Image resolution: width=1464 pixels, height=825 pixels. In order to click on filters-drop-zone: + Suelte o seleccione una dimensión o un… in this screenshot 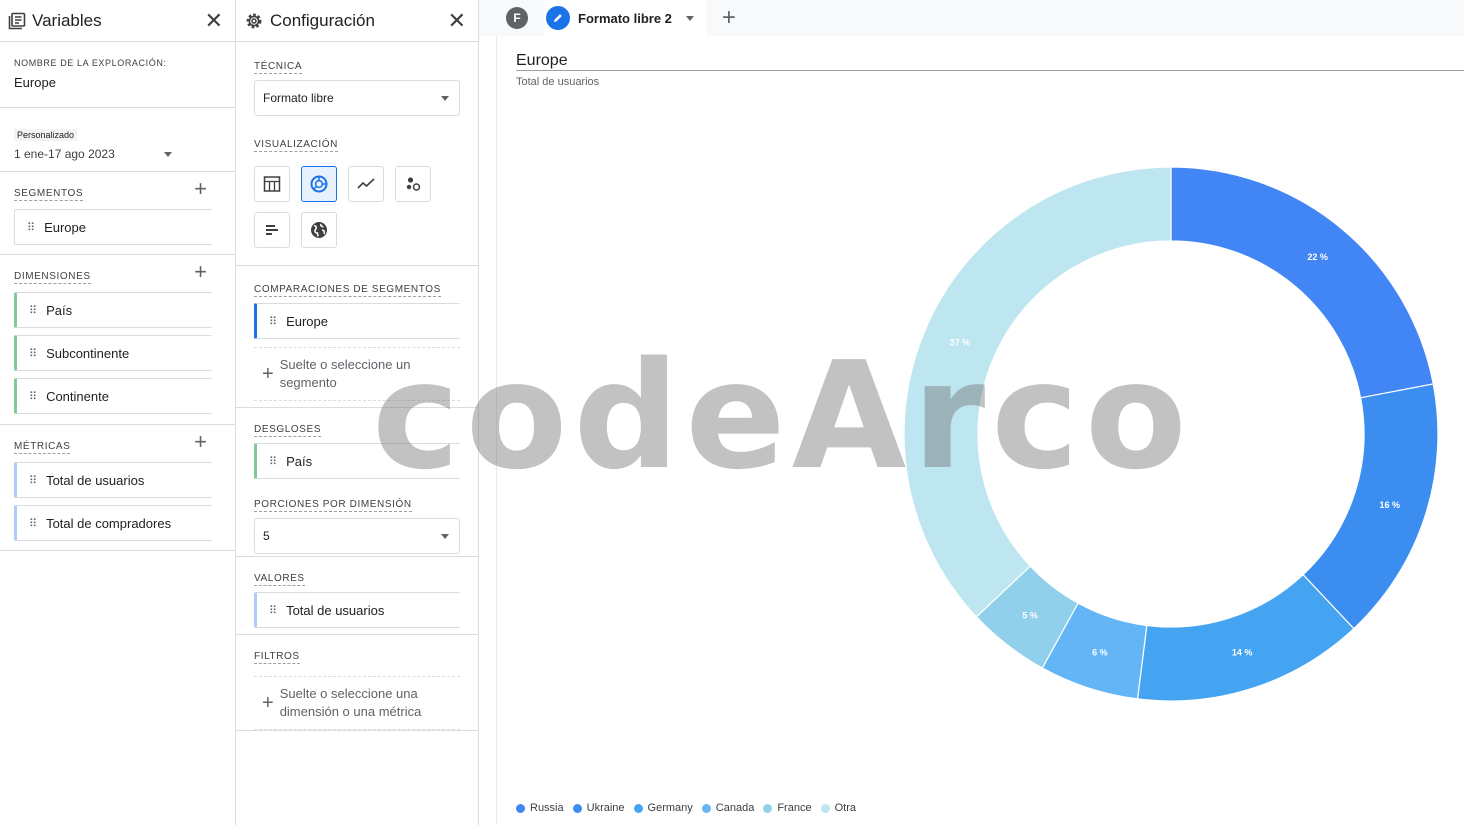, I will do `click(357, 703)`.